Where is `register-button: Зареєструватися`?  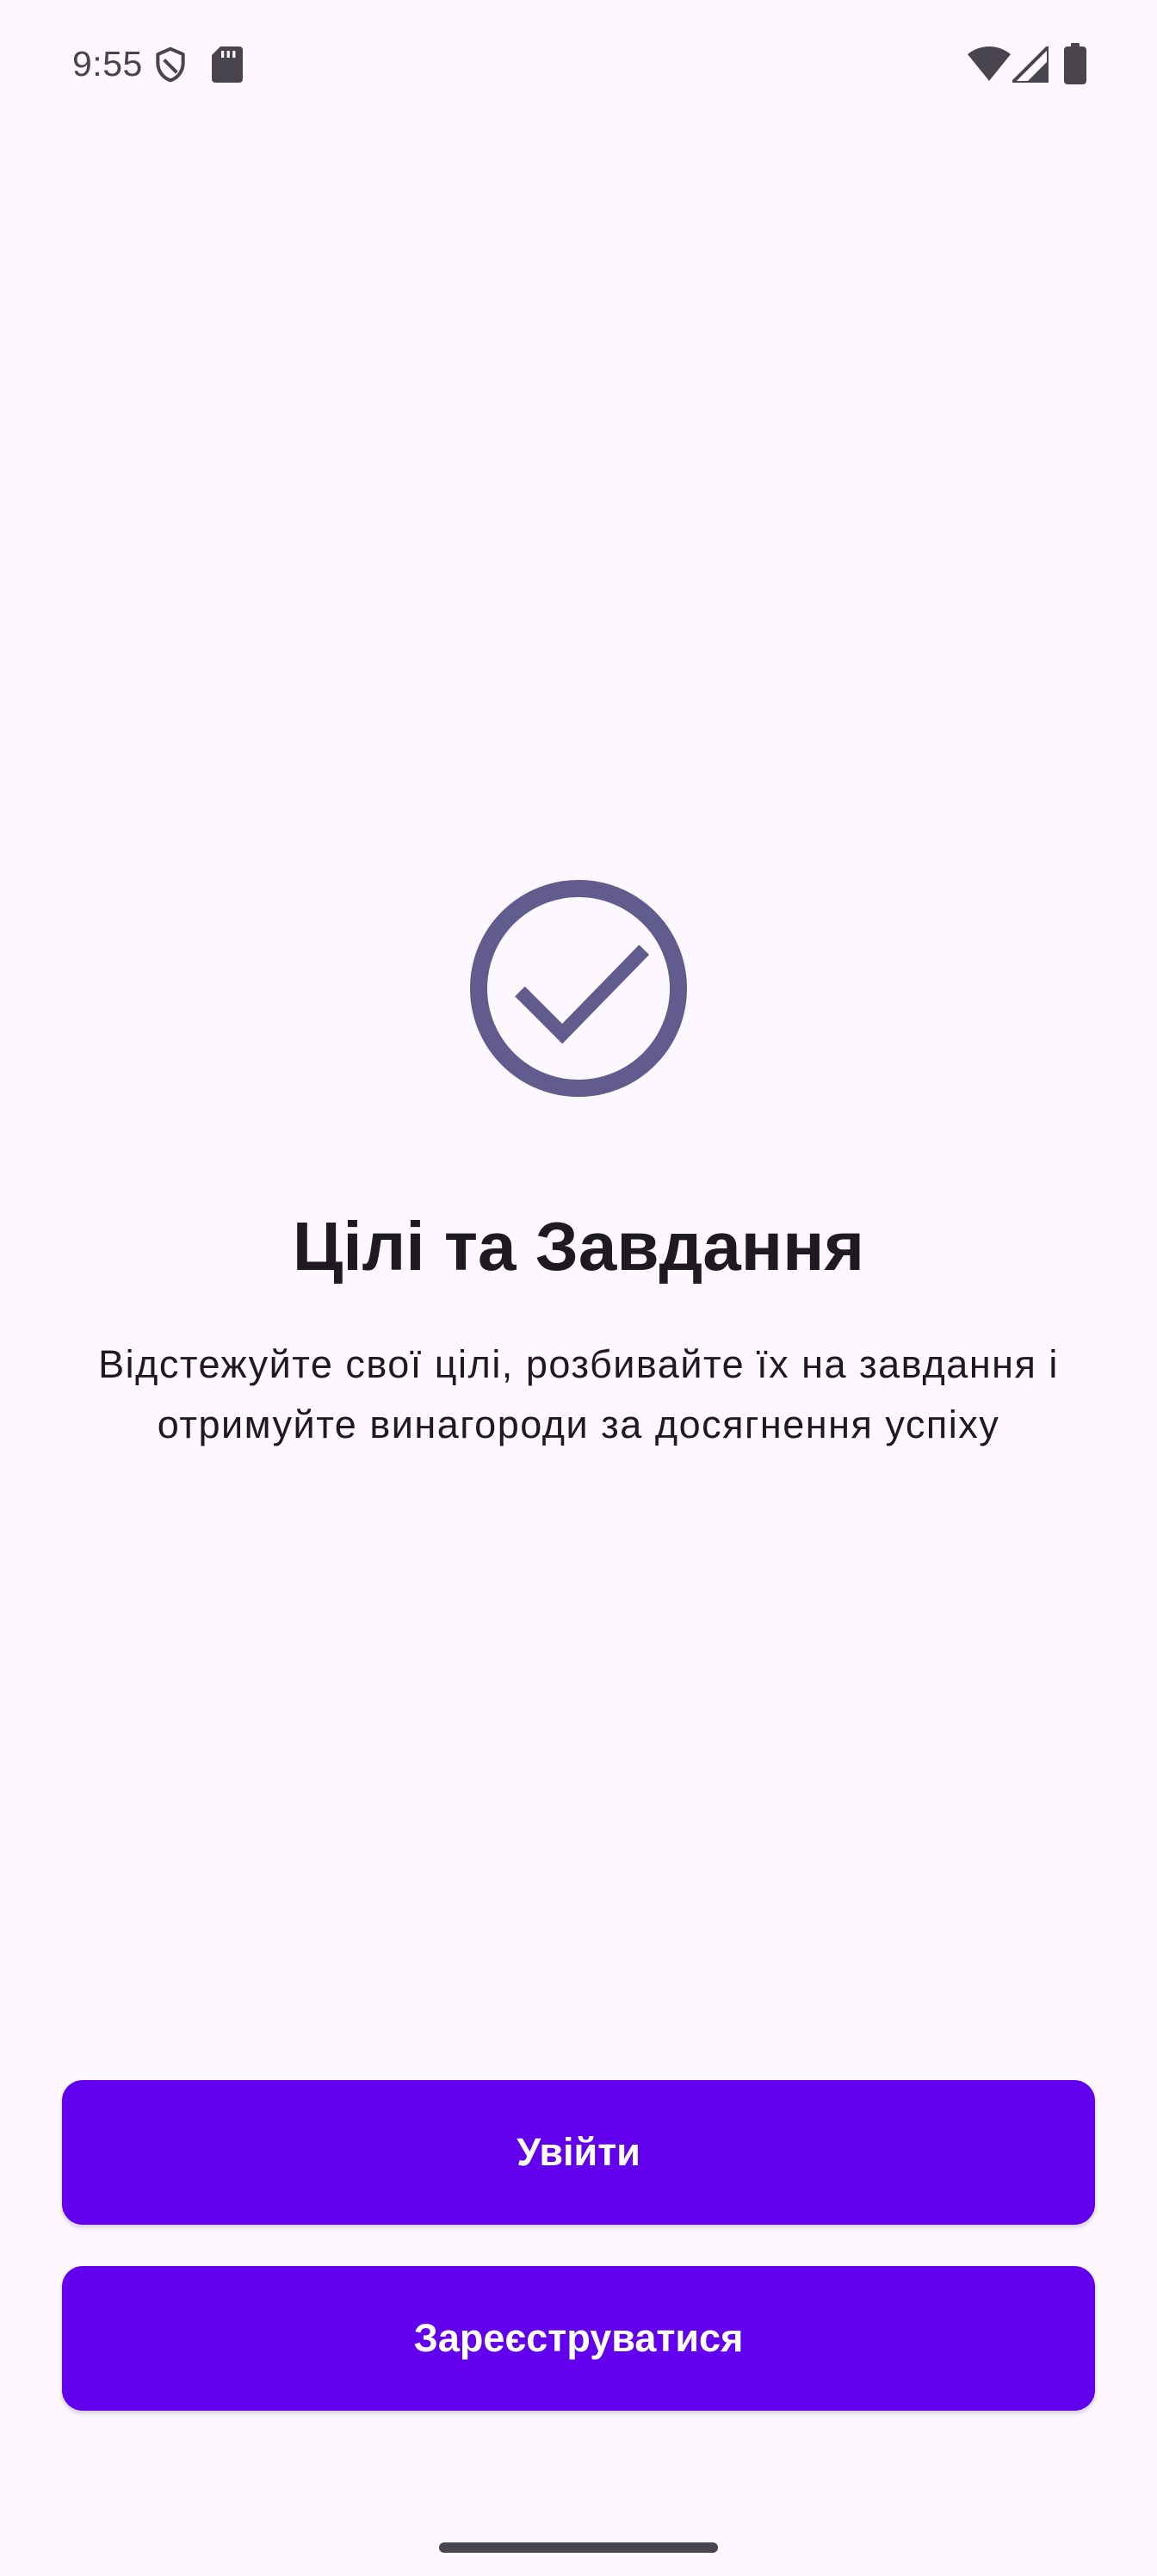
register-button: Зареєструватися is located at coordinates (579, 2339).